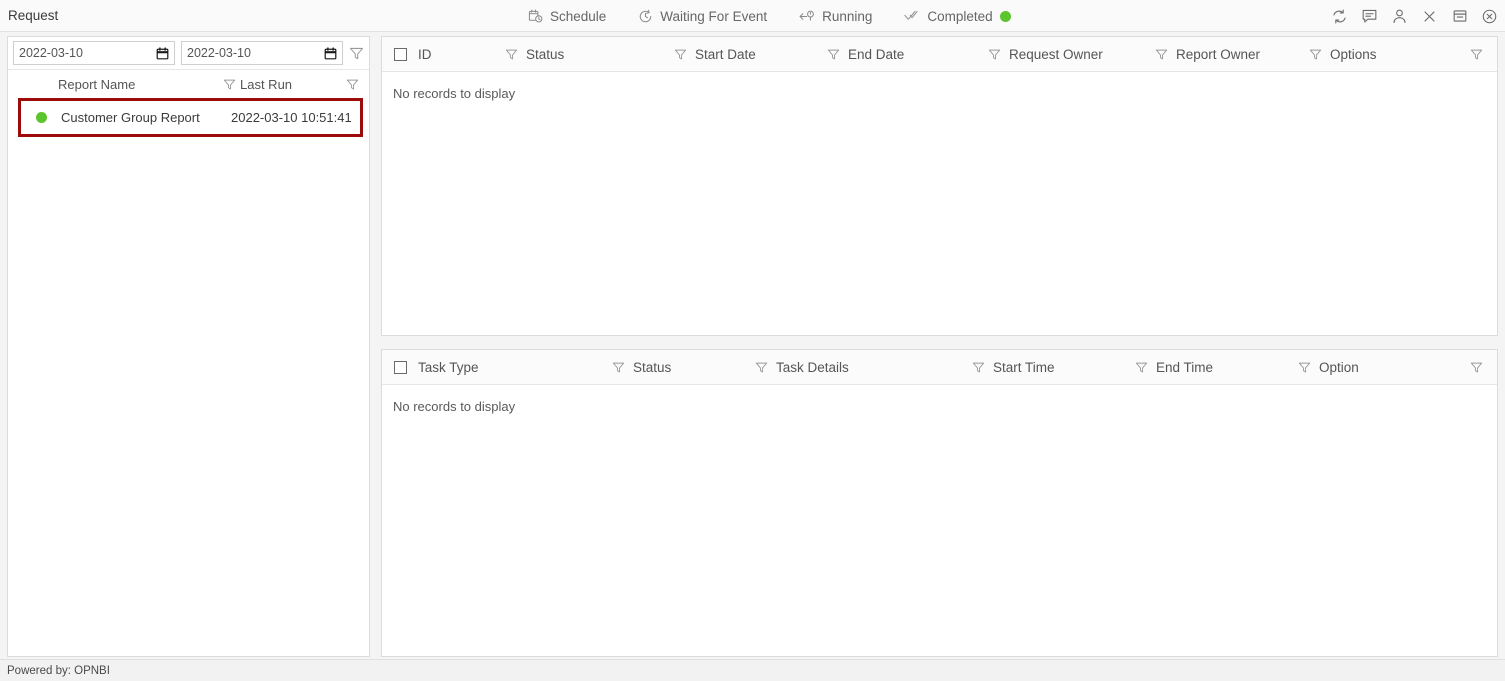 The image size is (1505, 681). I want to click on end-time-filter-icon, so click(1304, 367).